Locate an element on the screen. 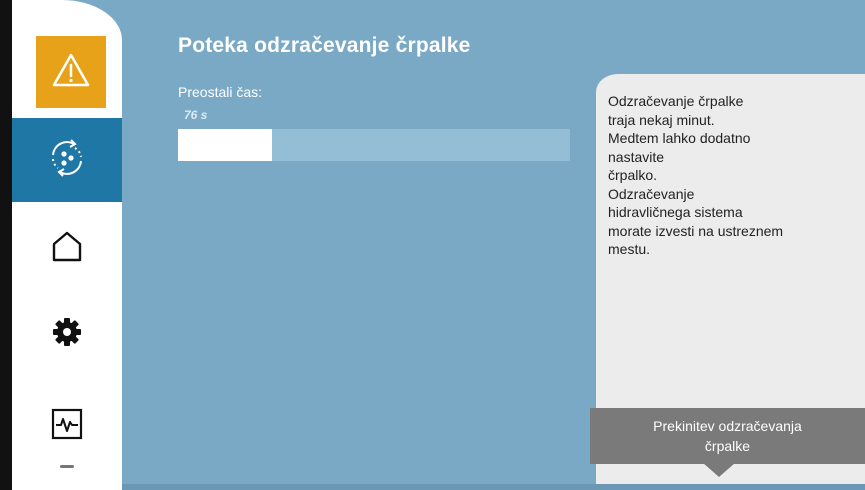  venting-progress-bar is located at coordinates (374, 145).